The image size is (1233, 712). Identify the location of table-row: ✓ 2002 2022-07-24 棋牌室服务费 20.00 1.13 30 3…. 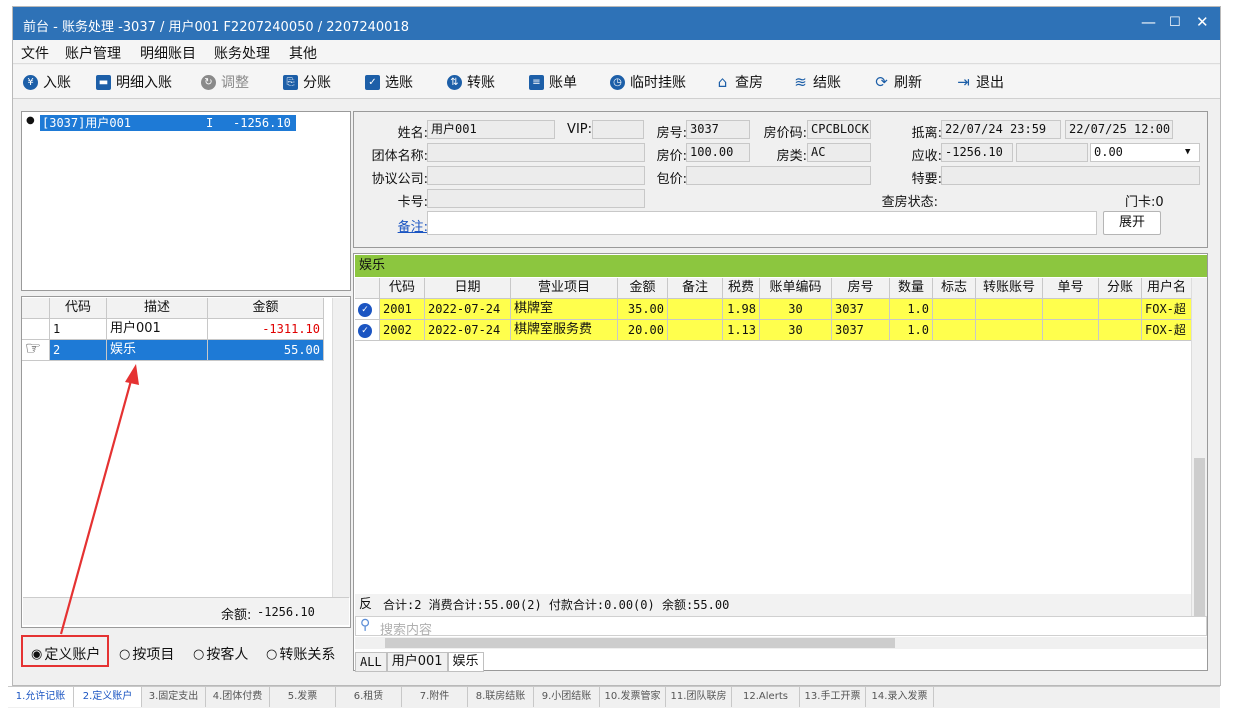
(773, 330).